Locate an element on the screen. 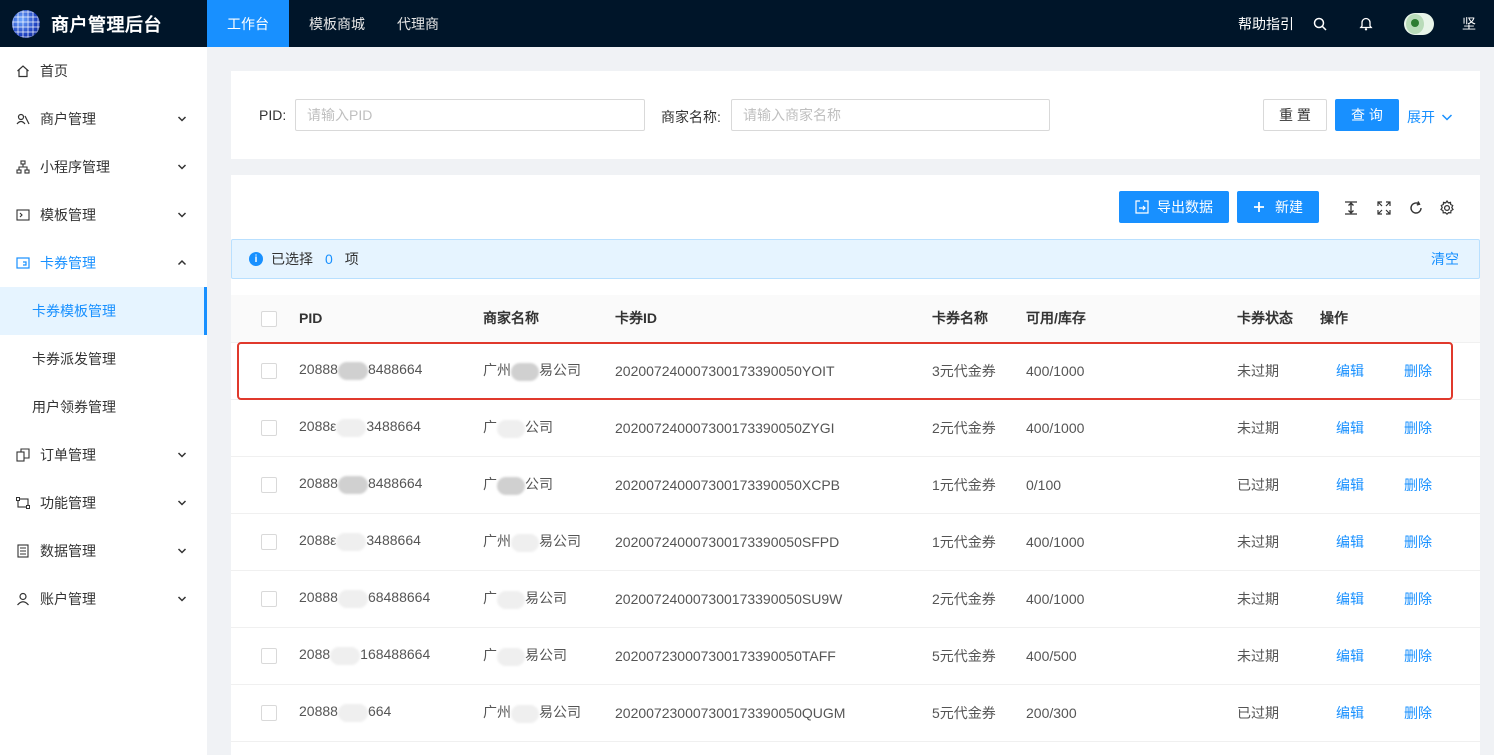  clear-selection-link: 清空 is located at coordinates (1445, 259).